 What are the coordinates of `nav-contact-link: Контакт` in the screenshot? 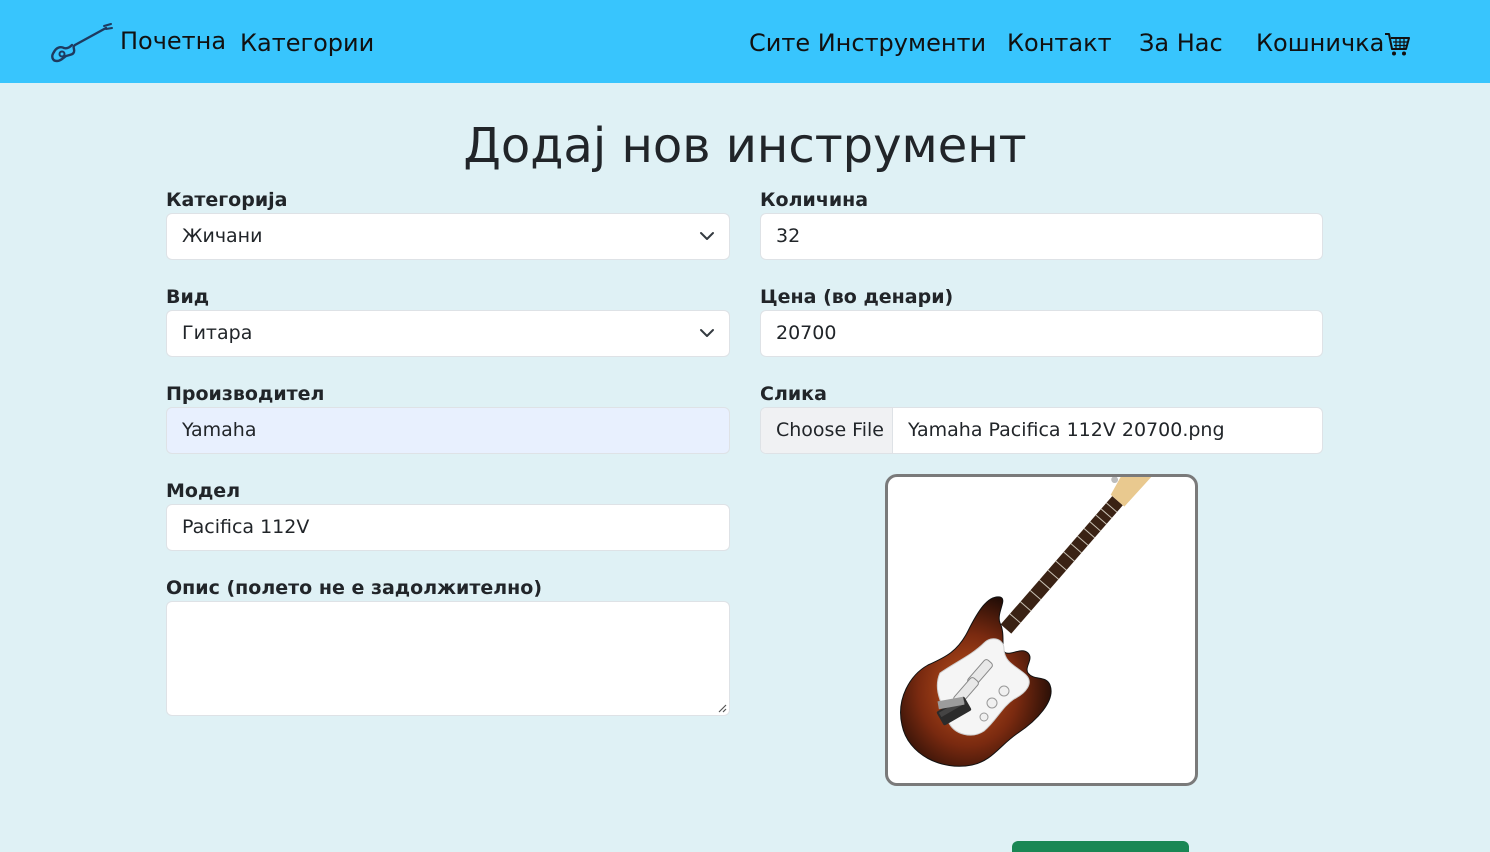 It's located at (1059, 43).